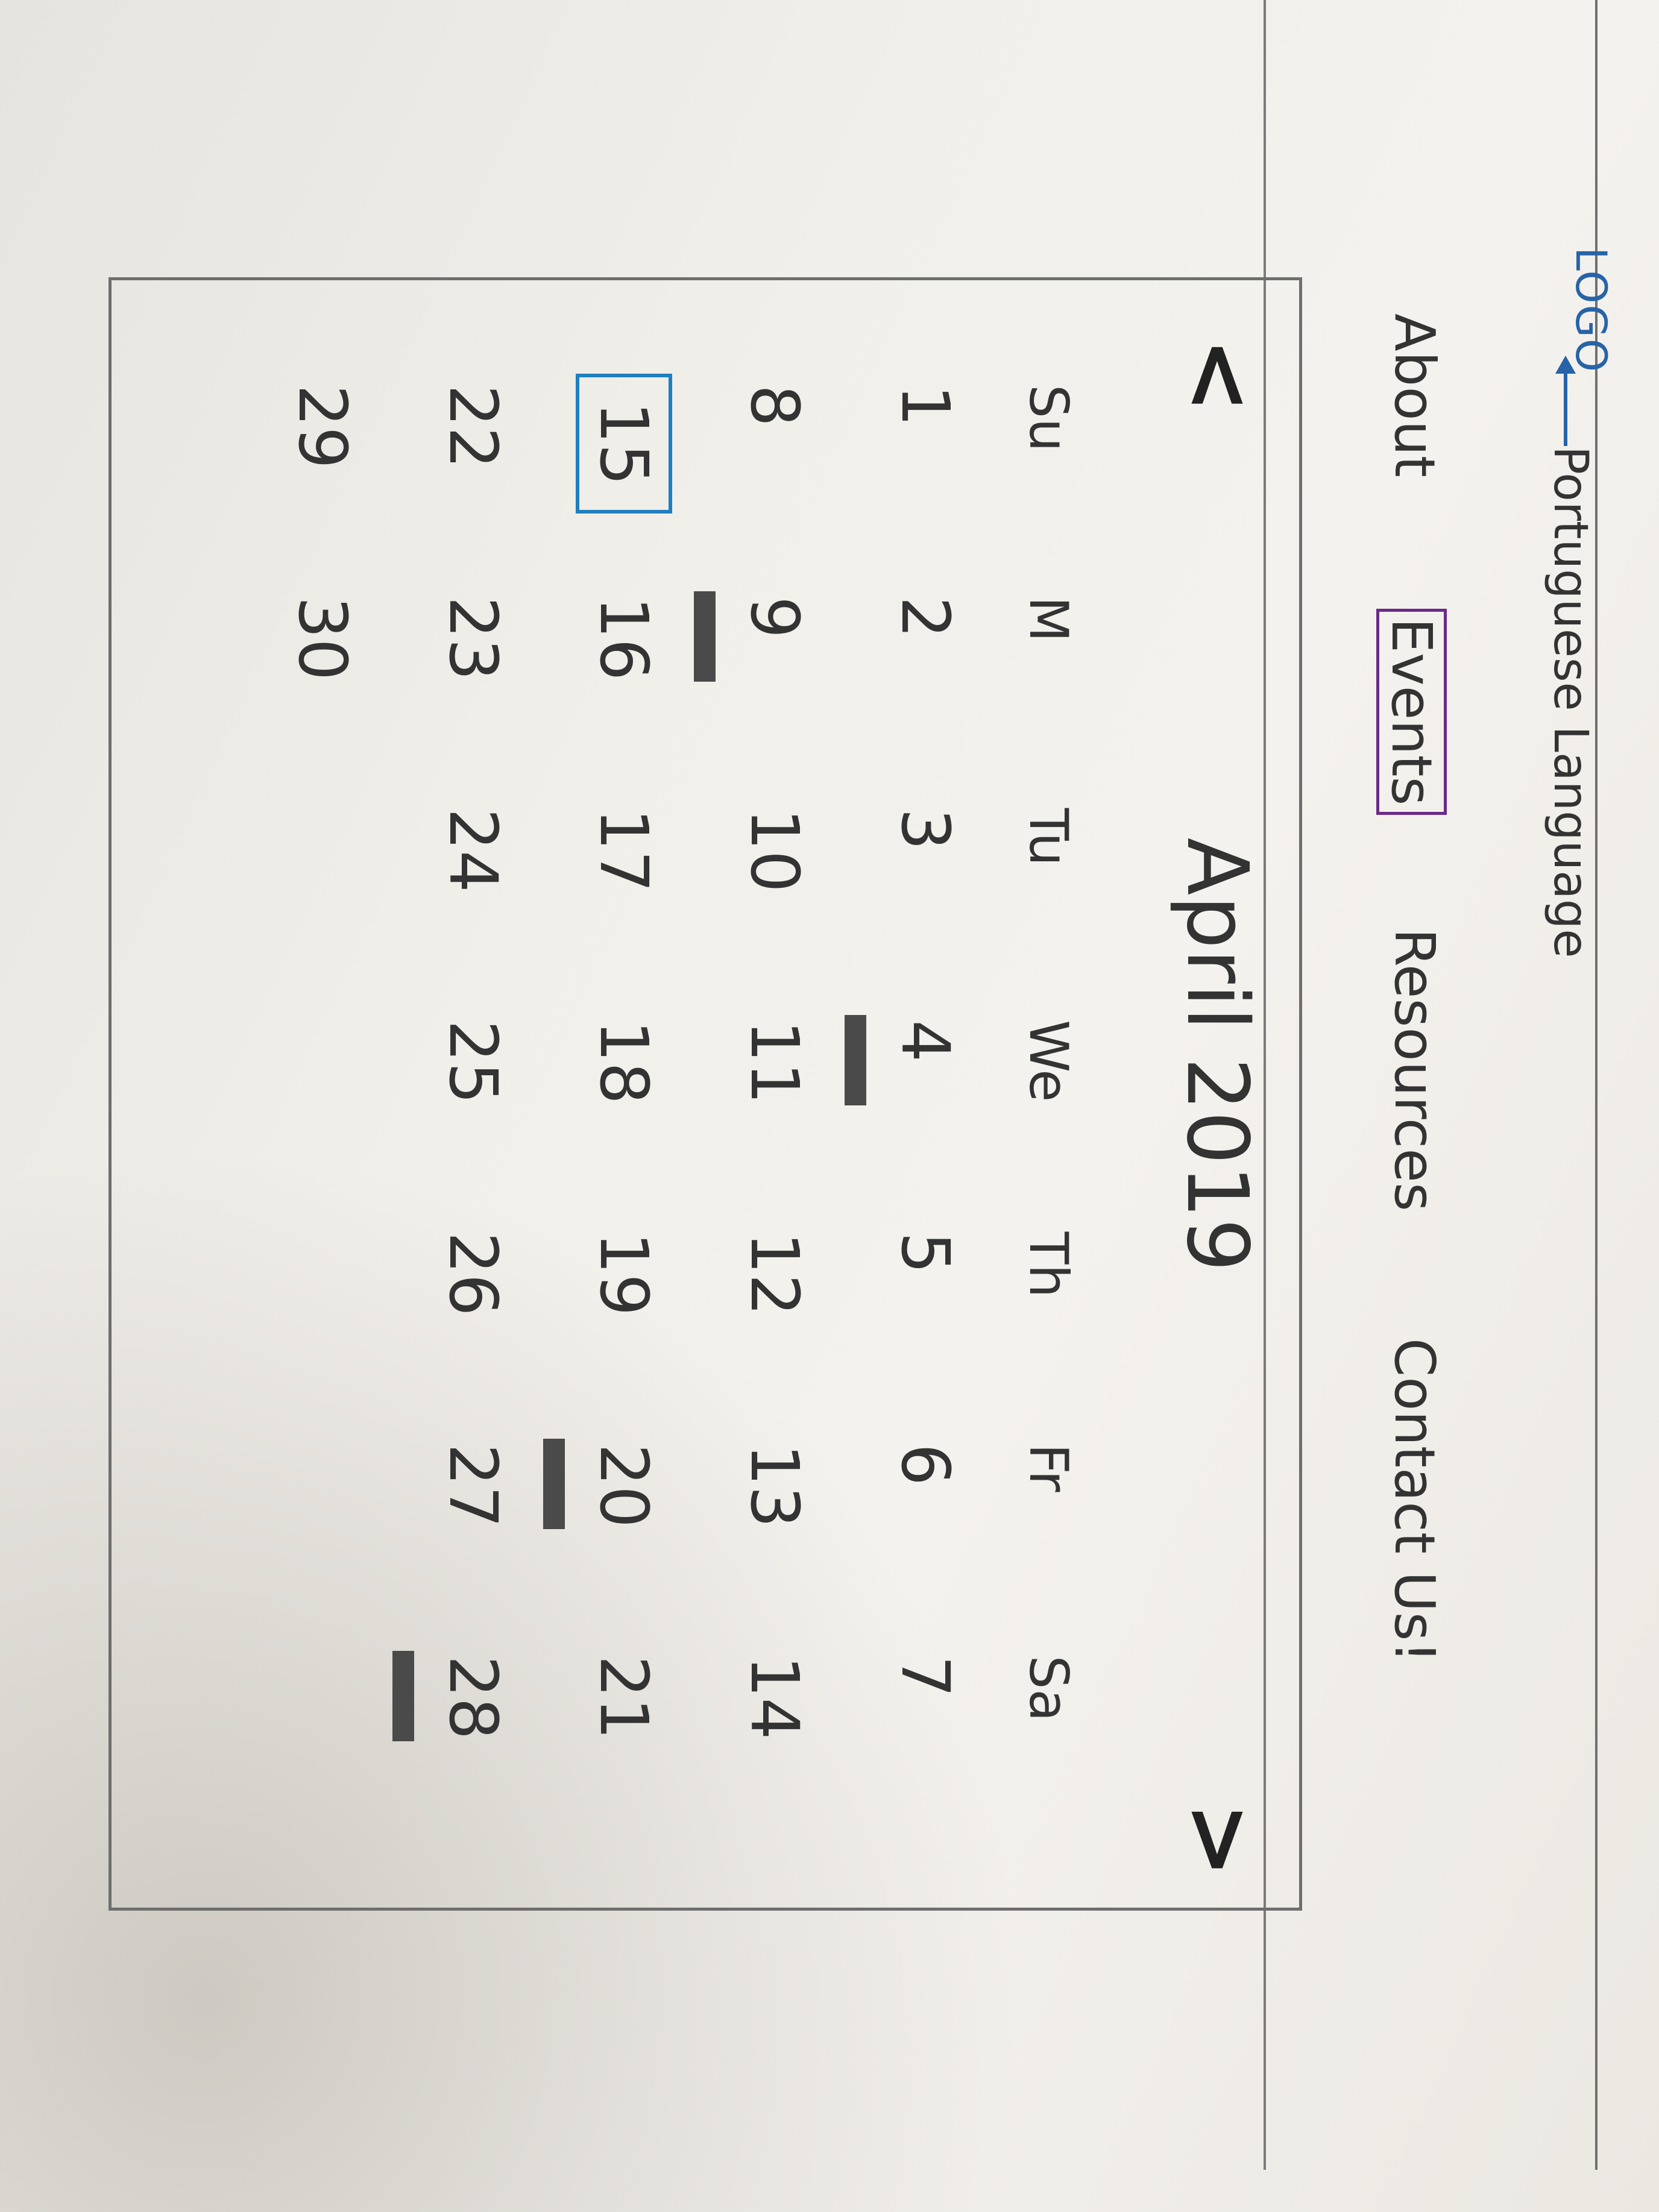 This screenshot has height=2212, width=1659. What do you see at coordinates (754, 691) in the screenshot?
I see `day-cell: 9` at bounding box center [754, 691].